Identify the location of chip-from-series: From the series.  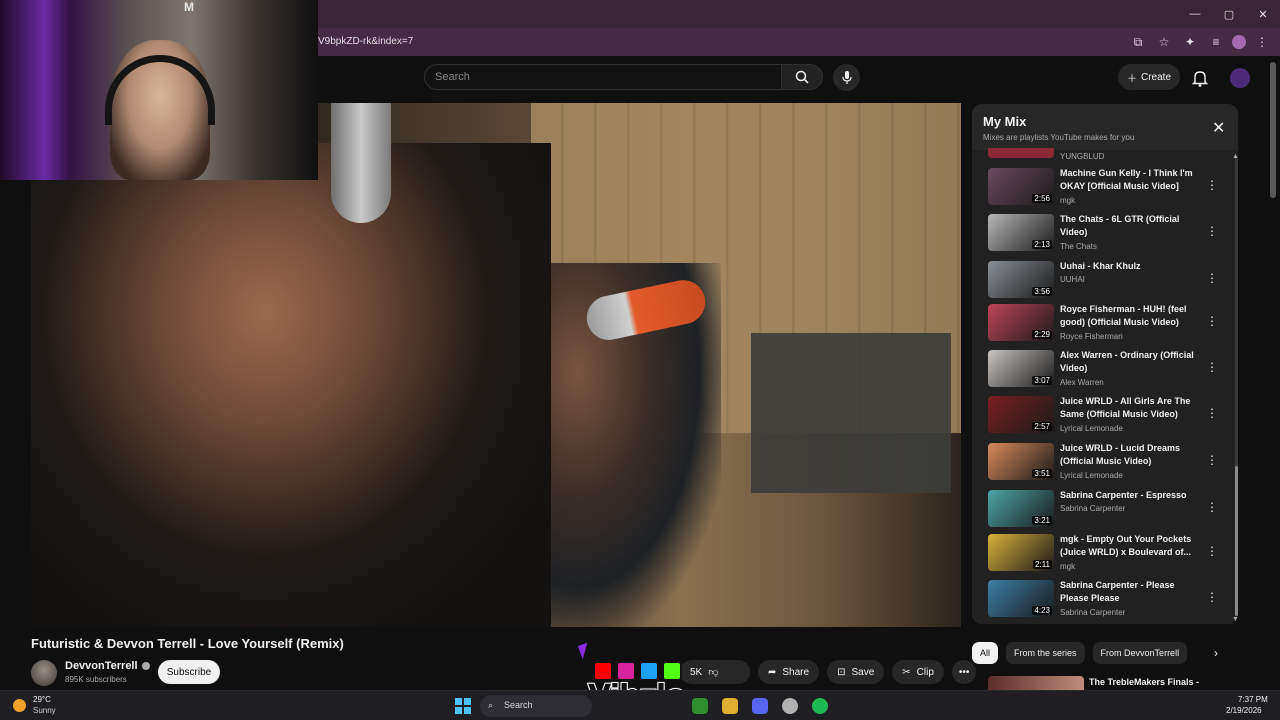
(1045, 653).